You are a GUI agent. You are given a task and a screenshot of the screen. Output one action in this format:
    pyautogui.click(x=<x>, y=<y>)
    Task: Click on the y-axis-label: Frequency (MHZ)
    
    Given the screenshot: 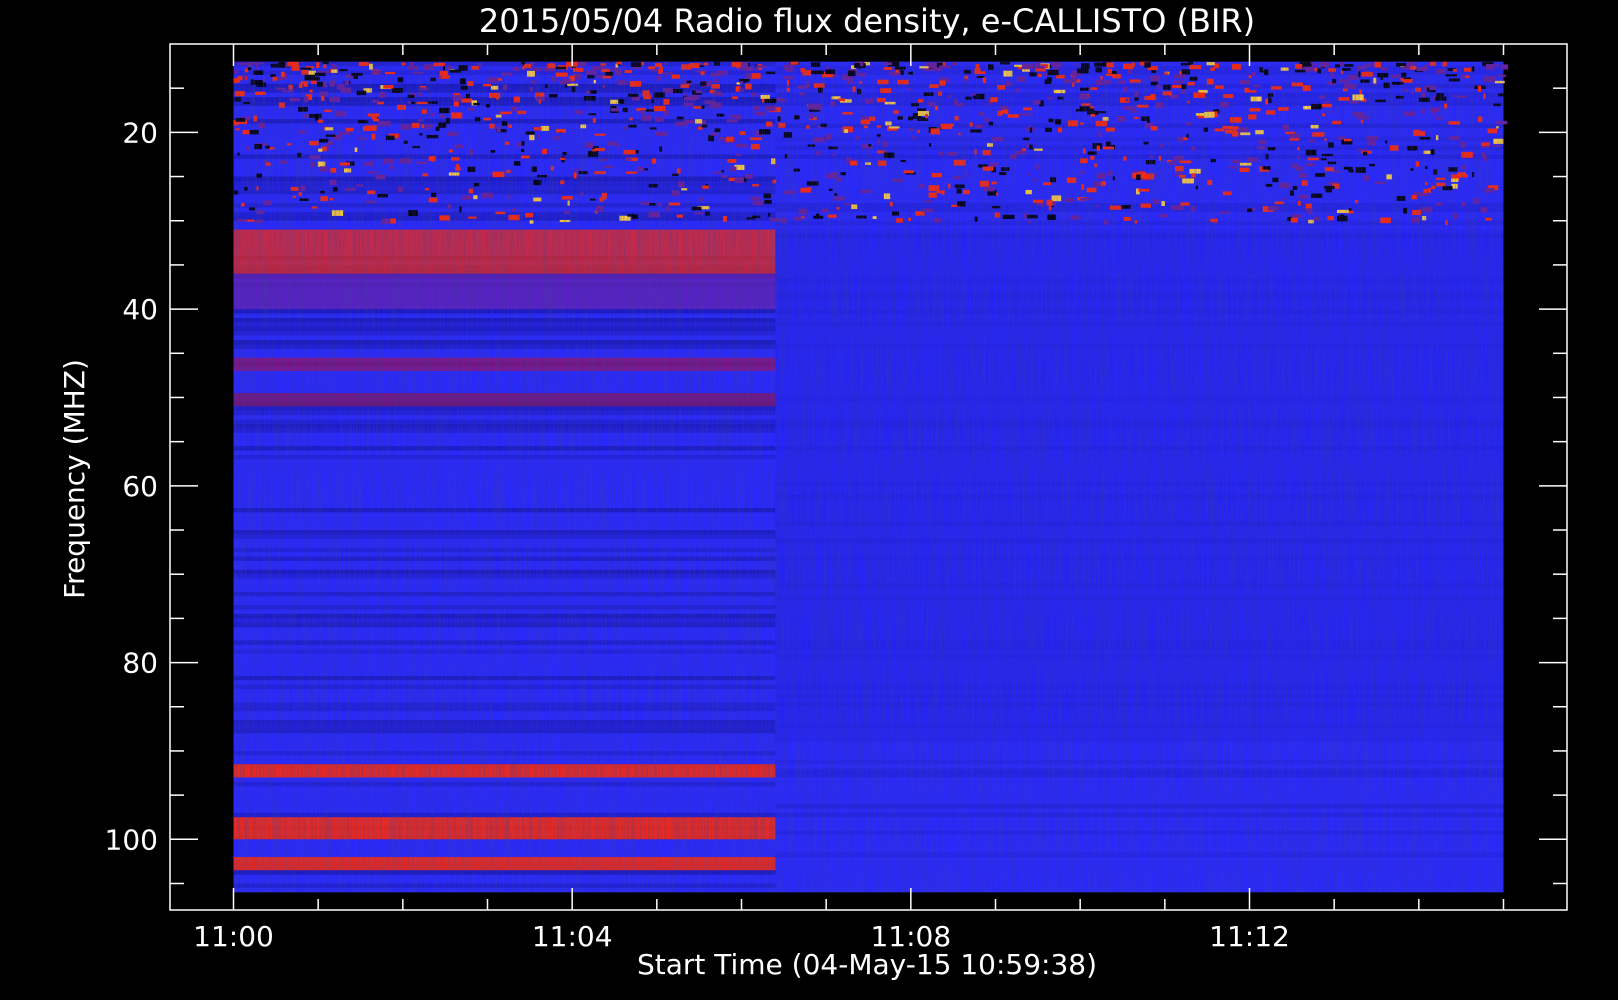 What is the action you would take?
    pyautogui.click(x=74, y=479)
    